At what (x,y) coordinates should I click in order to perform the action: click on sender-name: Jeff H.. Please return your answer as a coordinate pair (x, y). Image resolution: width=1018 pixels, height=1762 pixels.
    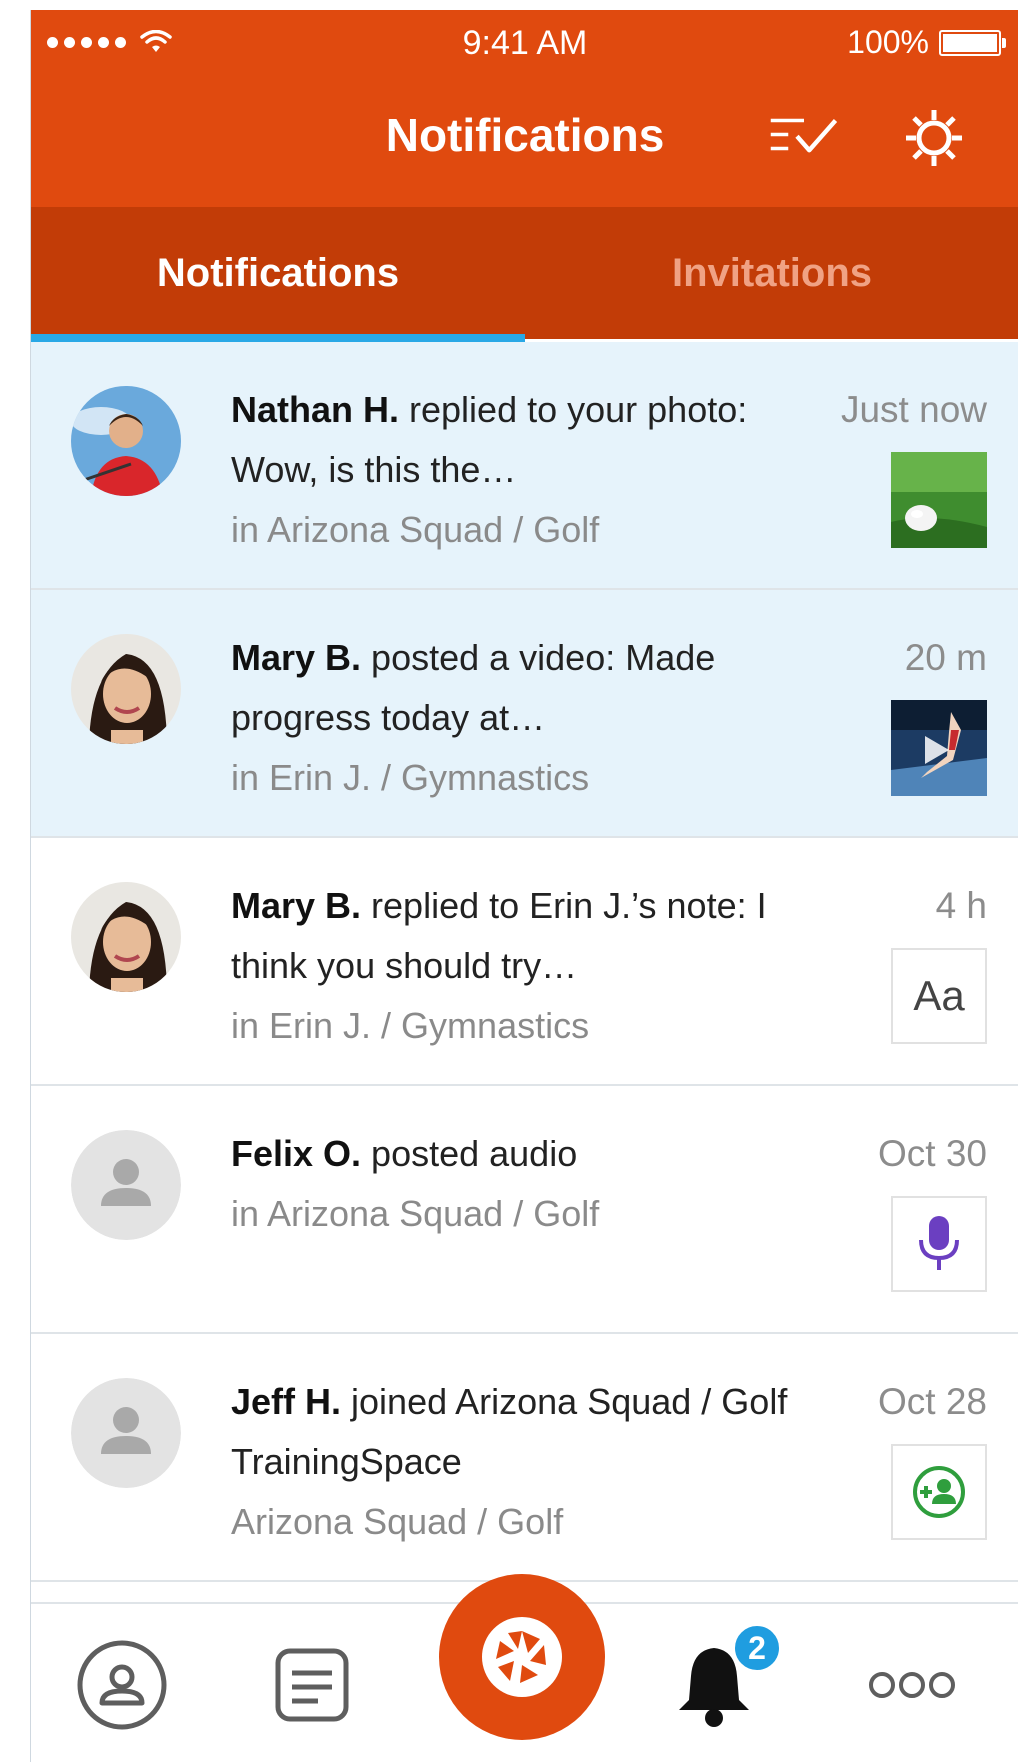
    Looking at the image, I should click on (286, 1401).